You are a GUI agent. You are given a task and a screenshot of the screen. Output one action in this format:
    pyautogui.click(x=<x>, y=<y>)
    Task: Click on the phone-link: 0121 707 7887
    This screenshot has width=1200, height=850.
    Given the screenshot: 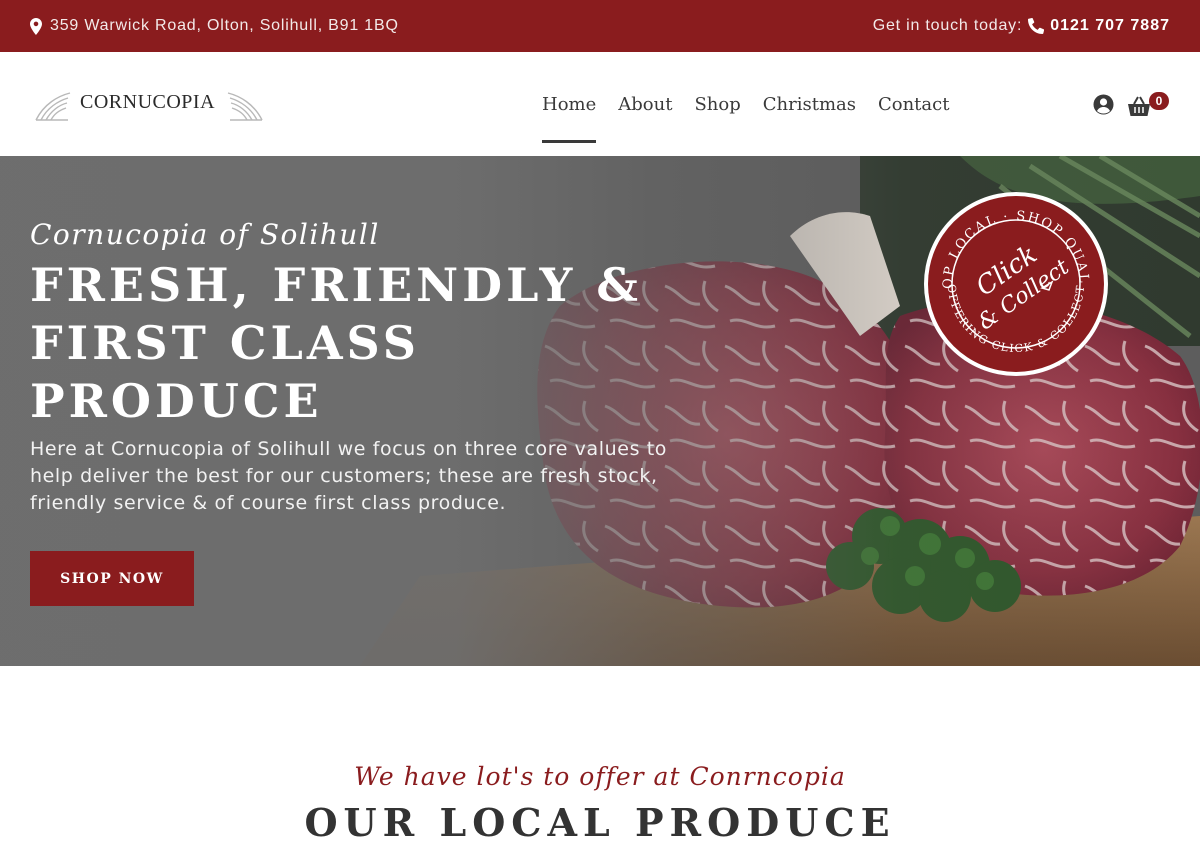 What is the action you would take?
    pyautogui.click(x=1110, y=26)
    